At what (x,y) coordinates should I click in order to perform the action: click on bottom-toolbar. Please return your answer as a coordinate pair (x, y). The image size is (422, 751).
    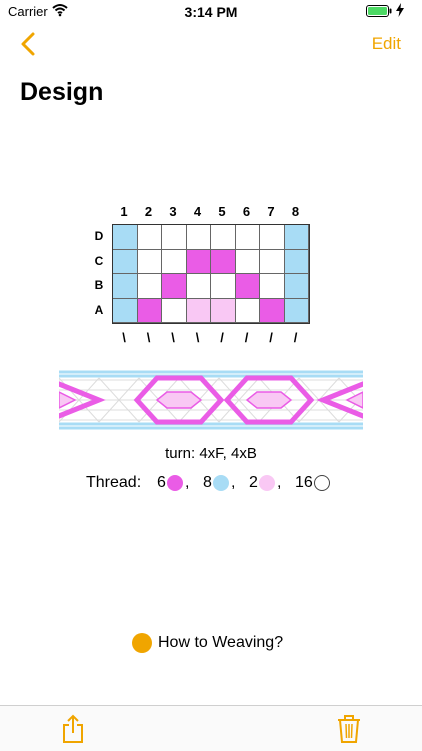
    Looking at the image, I should click on (211, 728).